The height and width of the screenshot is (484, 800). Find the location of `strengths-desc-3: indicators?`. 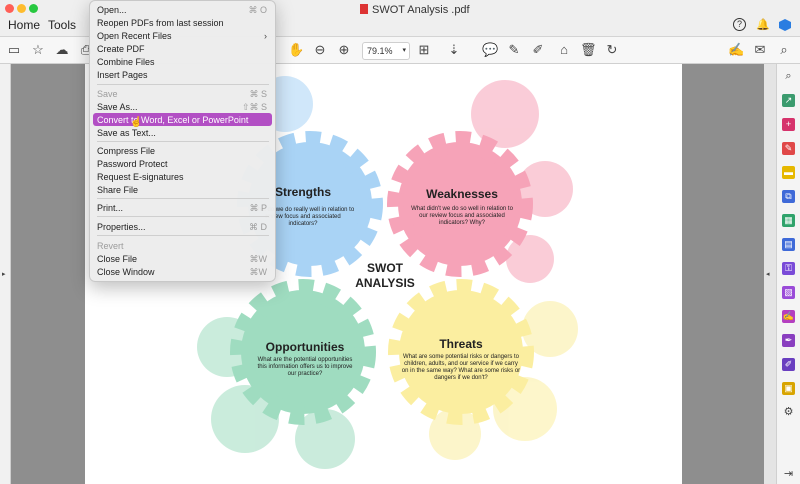

strengths-desc-3: indicators? is located at coordinates (303, 224).